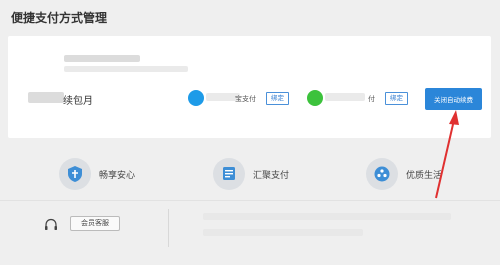 Image resolution: width=500 pixels, height=265 pixels. Describe the element at coordinates (345, 97) in the screenshot. I see `blurred-payment-name` at that location.